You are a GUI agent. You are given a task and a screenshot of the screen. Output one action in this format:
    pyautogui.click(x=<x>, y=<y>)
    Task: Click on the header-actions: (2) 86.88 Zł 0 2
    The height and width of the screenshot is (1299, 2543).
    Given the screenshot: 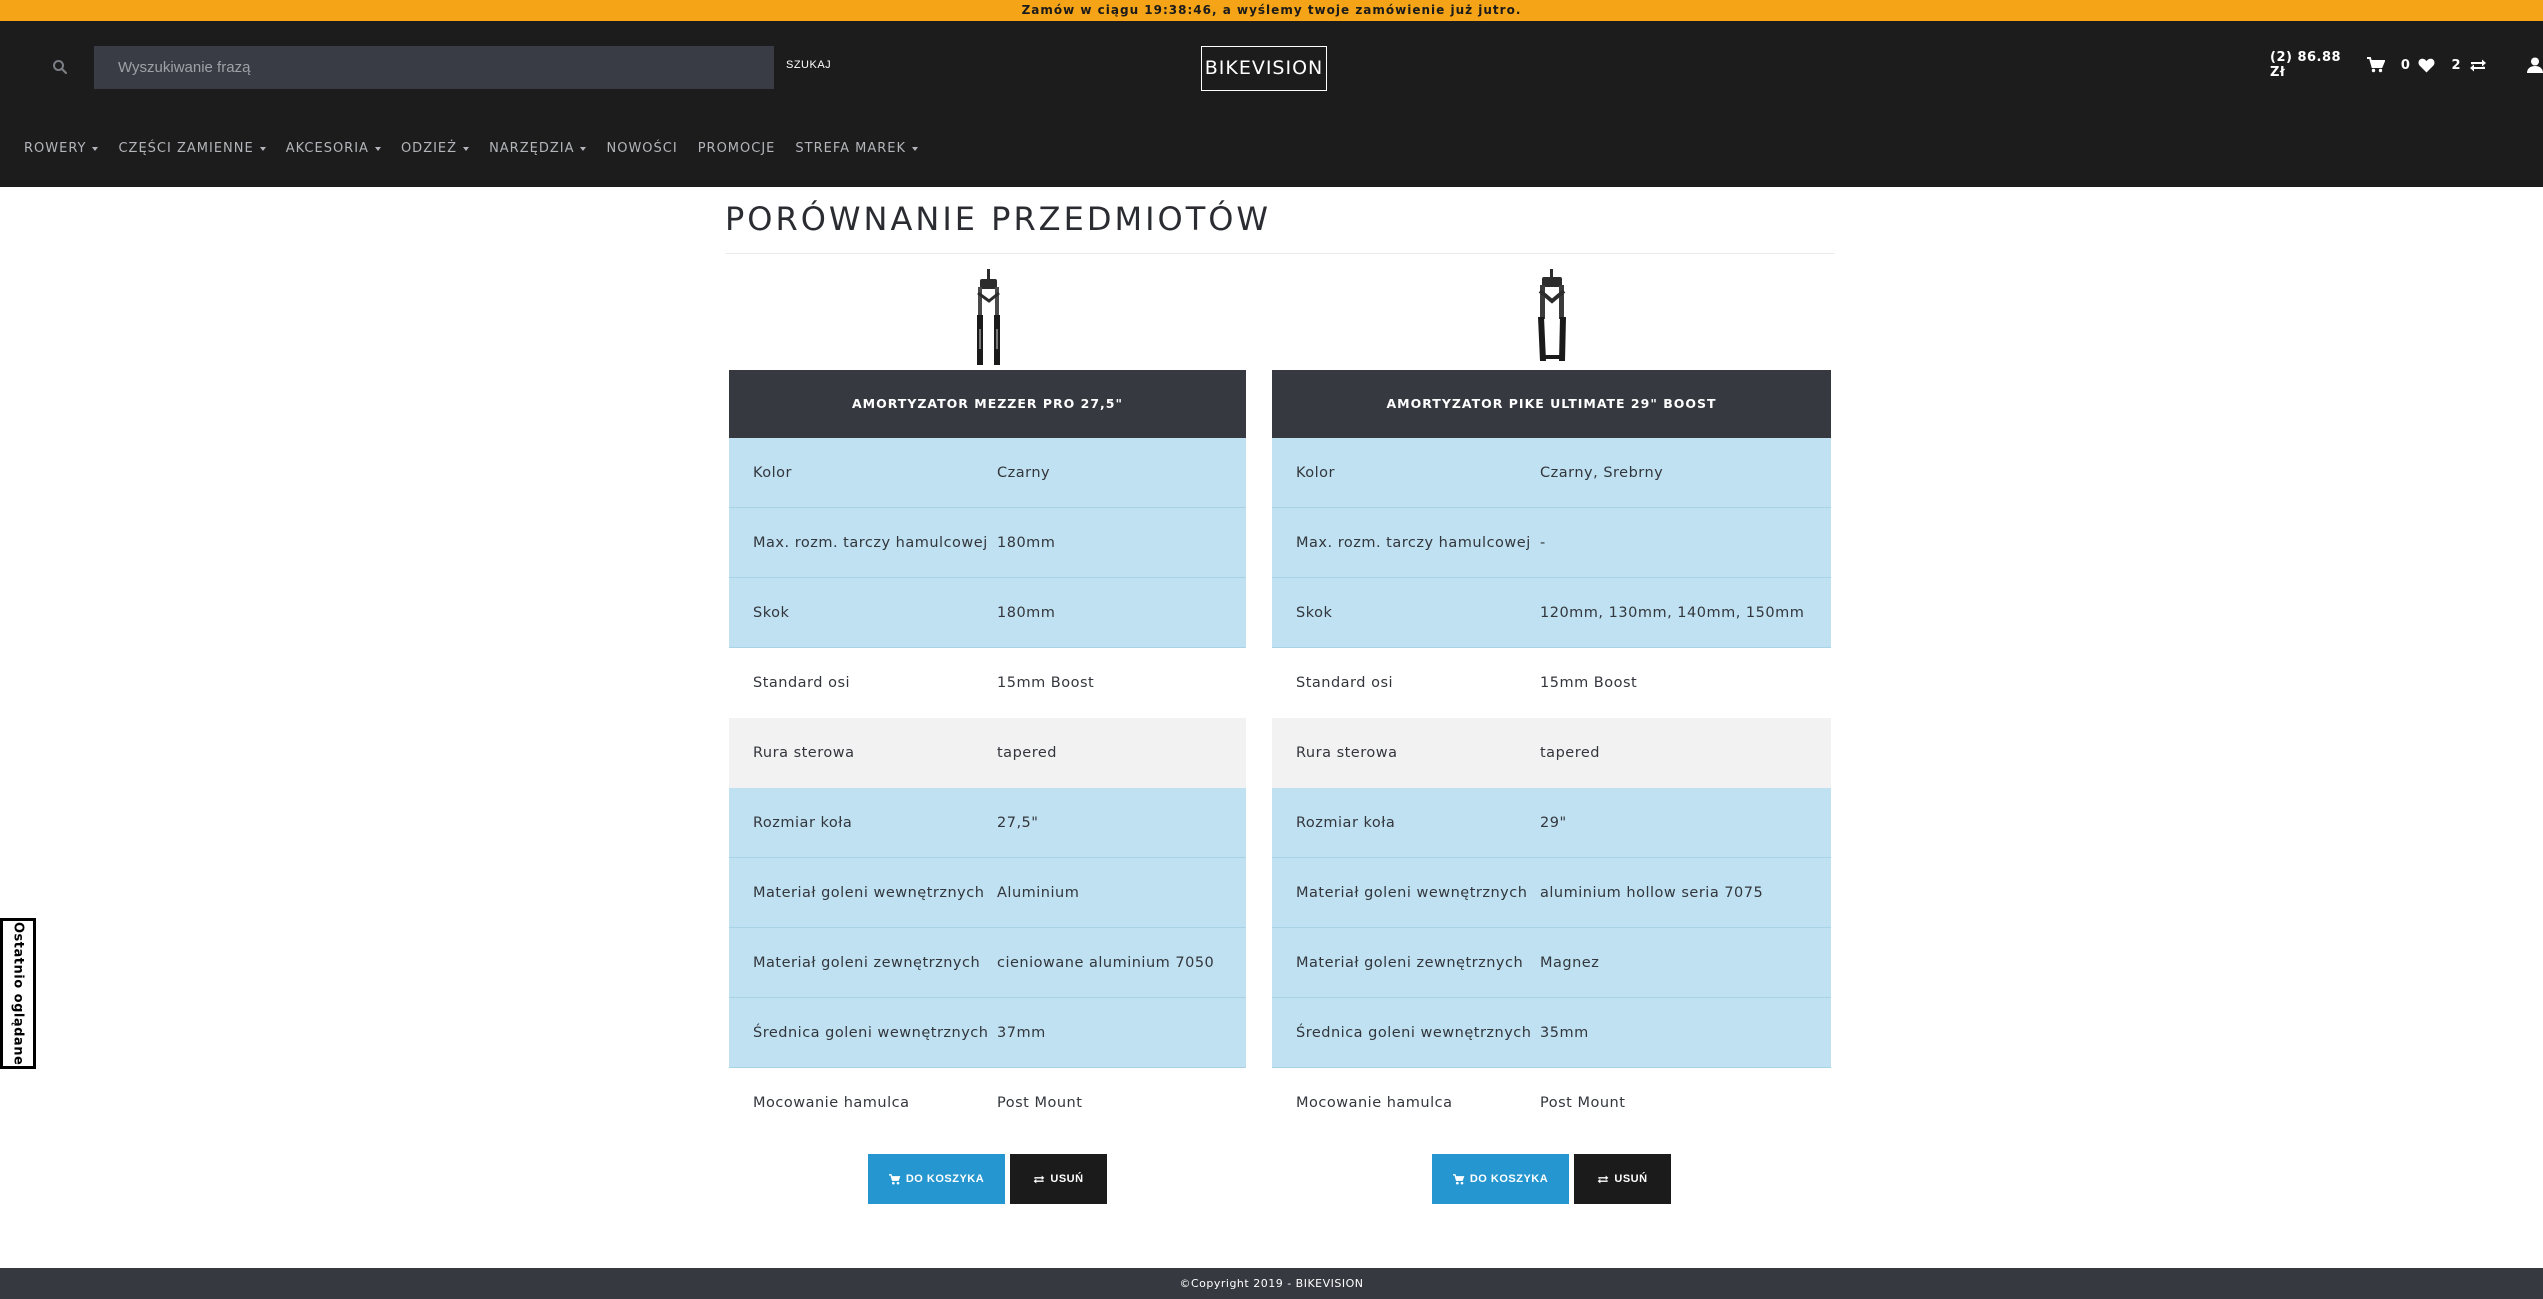 What is the action you would take?
    pyautogui.click(x=2406, y=65)
    